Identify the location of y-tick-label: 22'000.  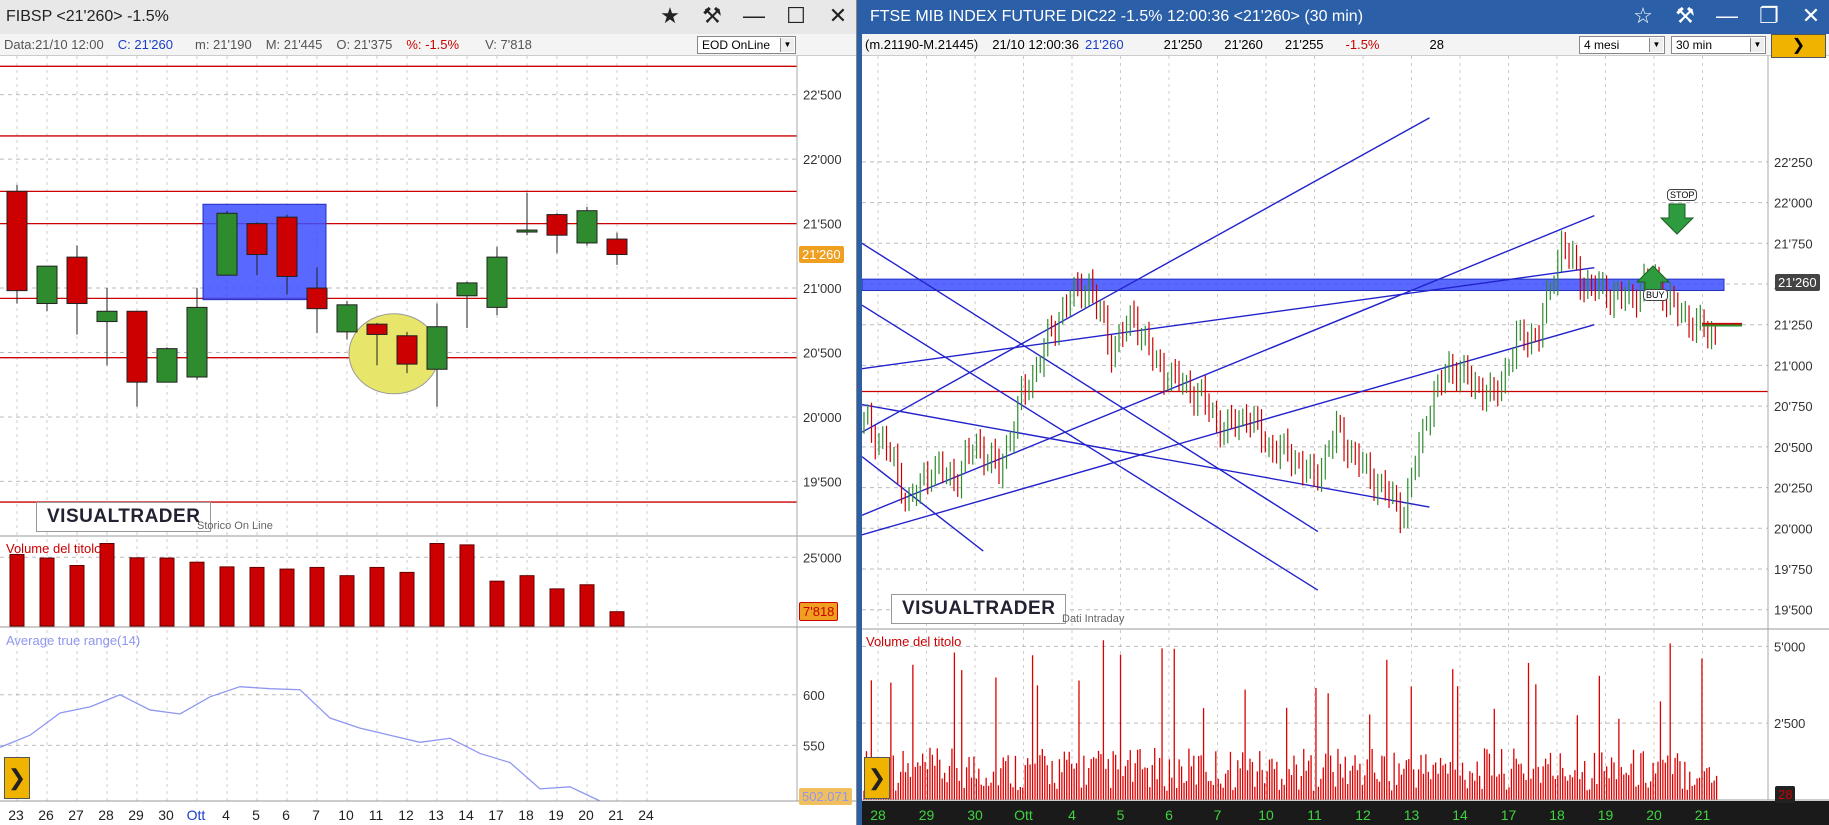
(822, 159).